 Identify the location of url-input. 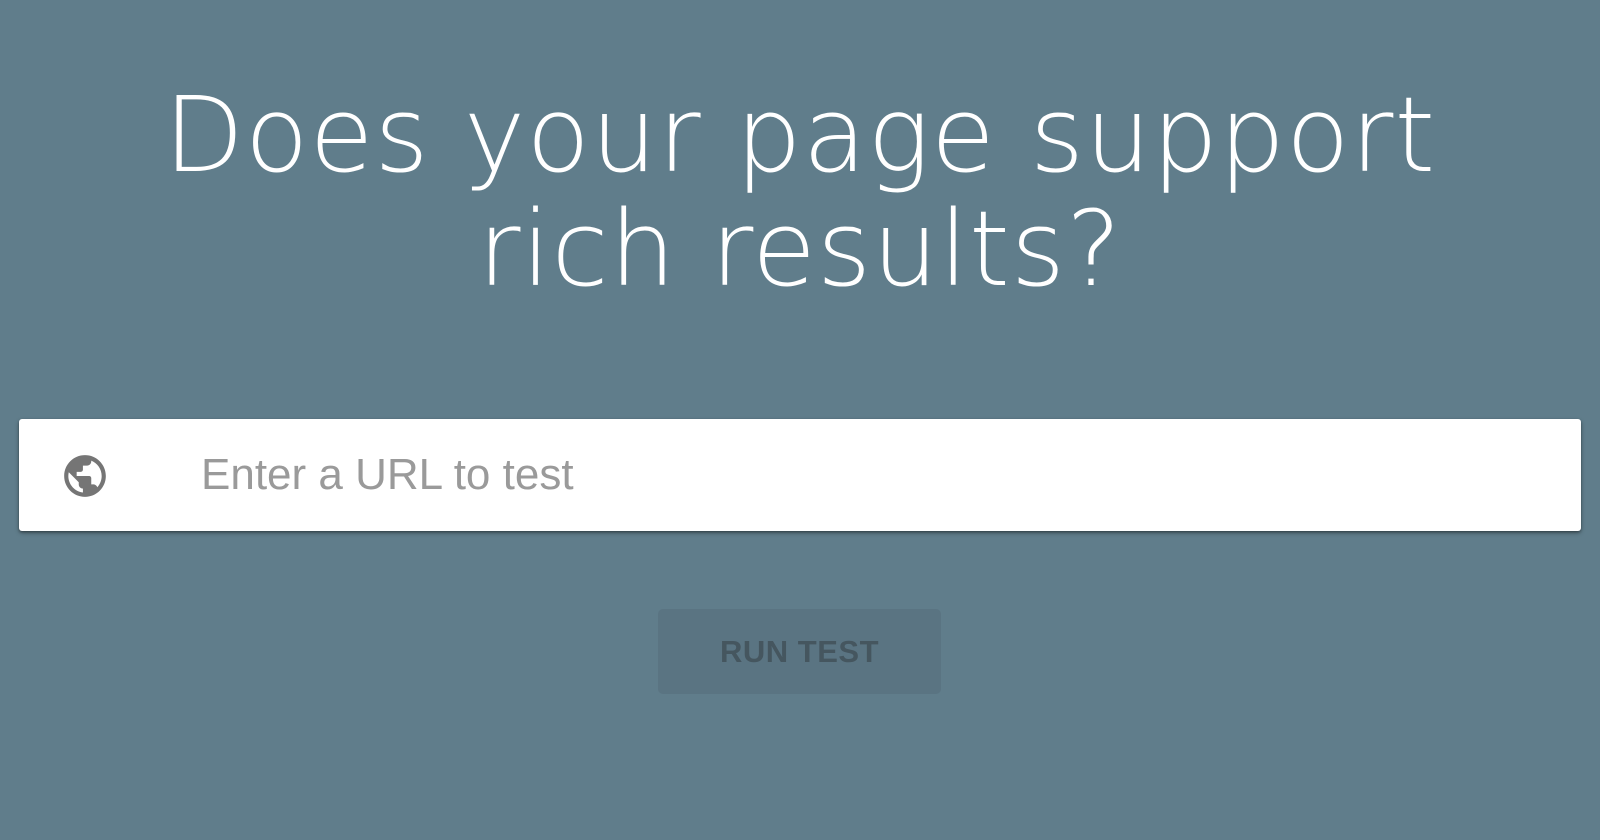
(869, 475).